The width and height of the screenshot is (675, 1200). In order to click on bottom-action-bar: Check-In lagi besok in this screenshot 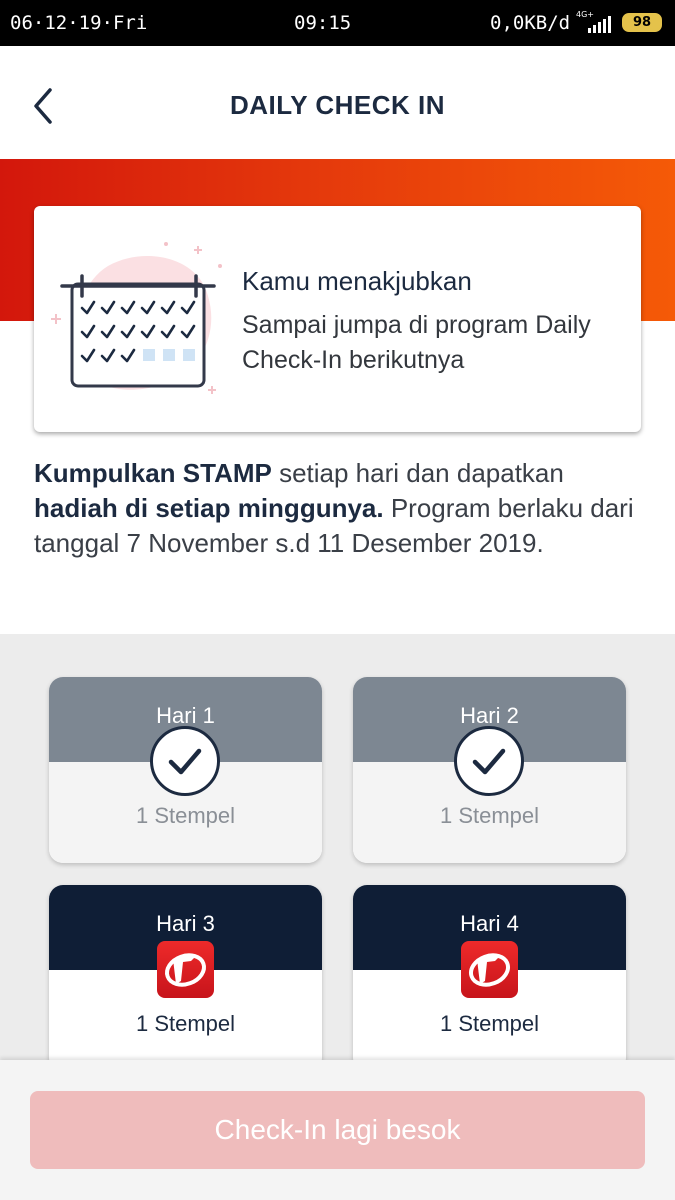, I will do `click(337, 1130)`.